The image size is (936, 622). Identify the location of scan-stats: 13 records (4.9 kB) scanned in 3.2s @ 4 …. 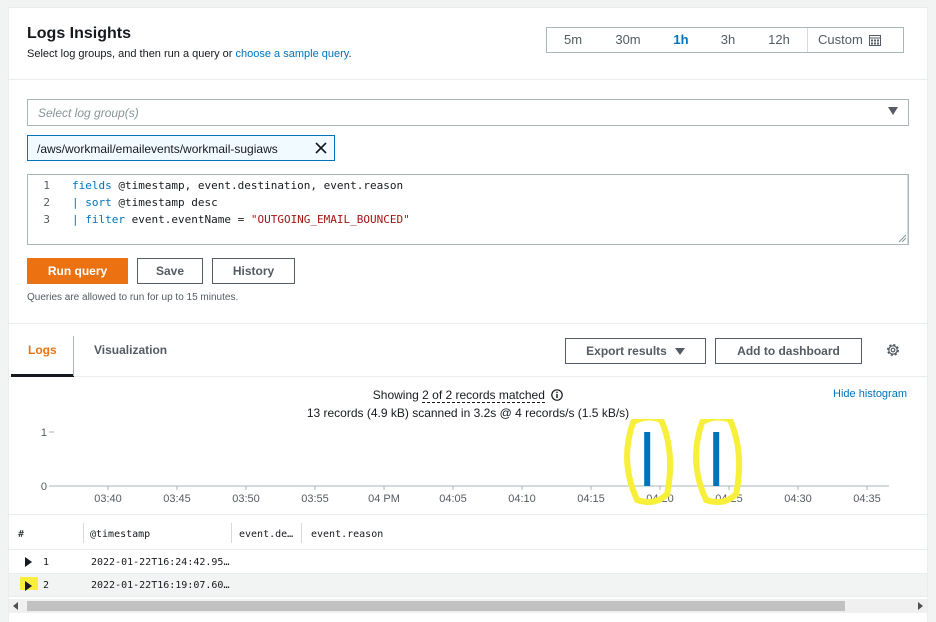
(468, 413).